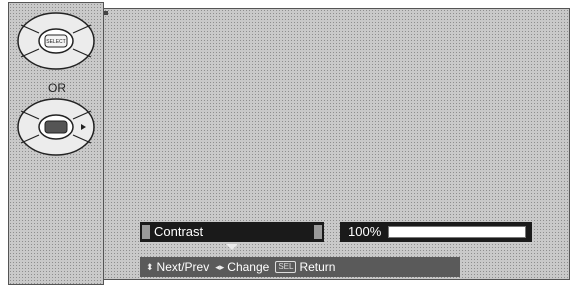 This screenshot has height=287, width=577. Describe the element at coordinates (106, 13) in the screenshot. I see `screen-marker` at that location.